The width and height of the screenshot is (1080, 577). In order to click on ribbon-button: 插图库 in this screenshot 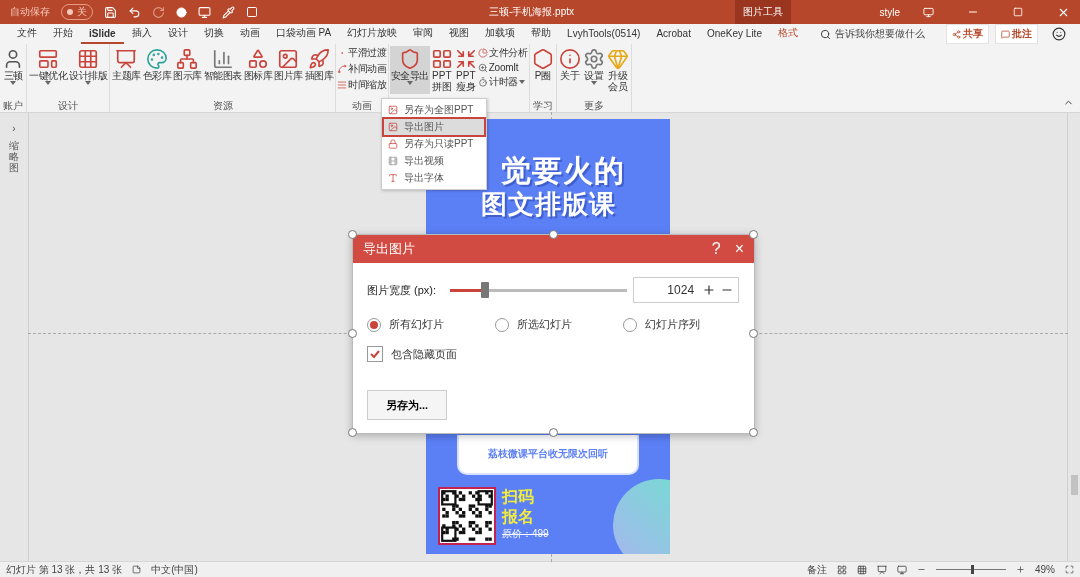, I will do `click(318, 70)`.